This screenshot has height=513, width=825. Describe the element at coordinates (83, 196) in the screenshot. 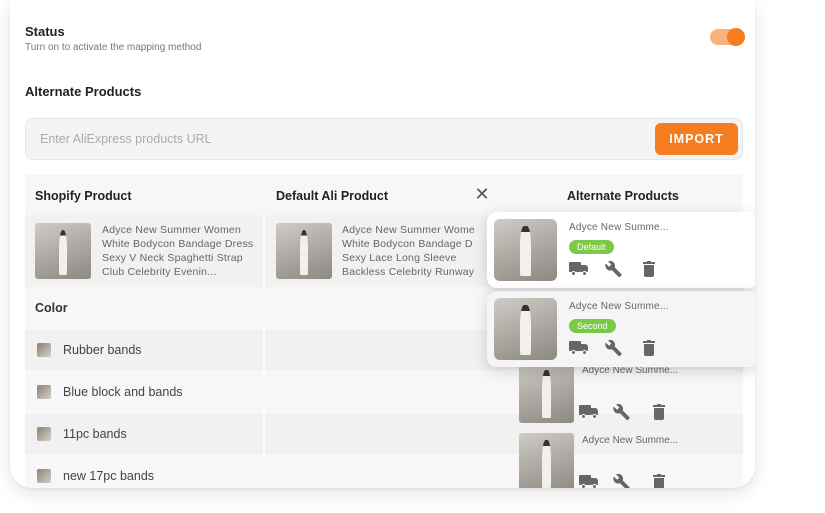

I see `header-shopify-product: Shopify Product` at that location.